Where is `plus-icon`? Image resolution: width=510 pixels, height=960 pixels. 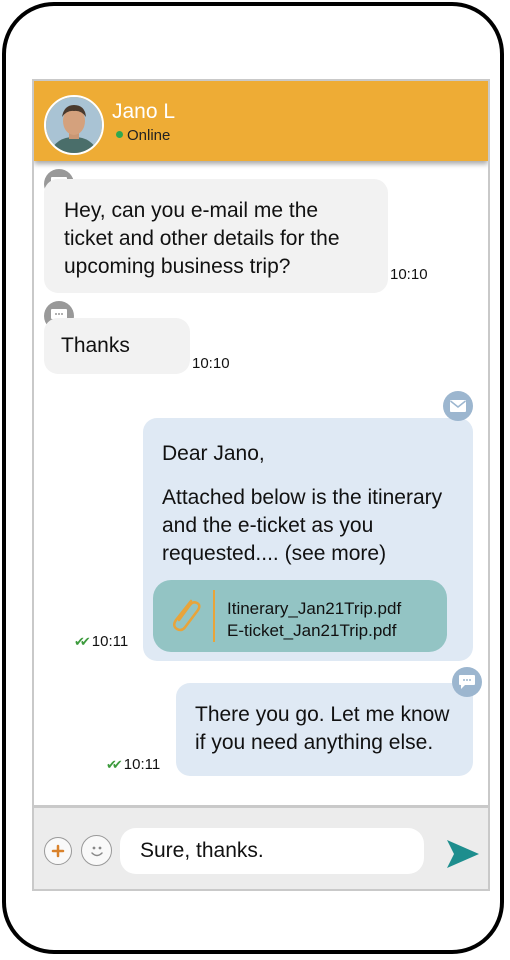 plus-icon is located at coordinates (58, 851).